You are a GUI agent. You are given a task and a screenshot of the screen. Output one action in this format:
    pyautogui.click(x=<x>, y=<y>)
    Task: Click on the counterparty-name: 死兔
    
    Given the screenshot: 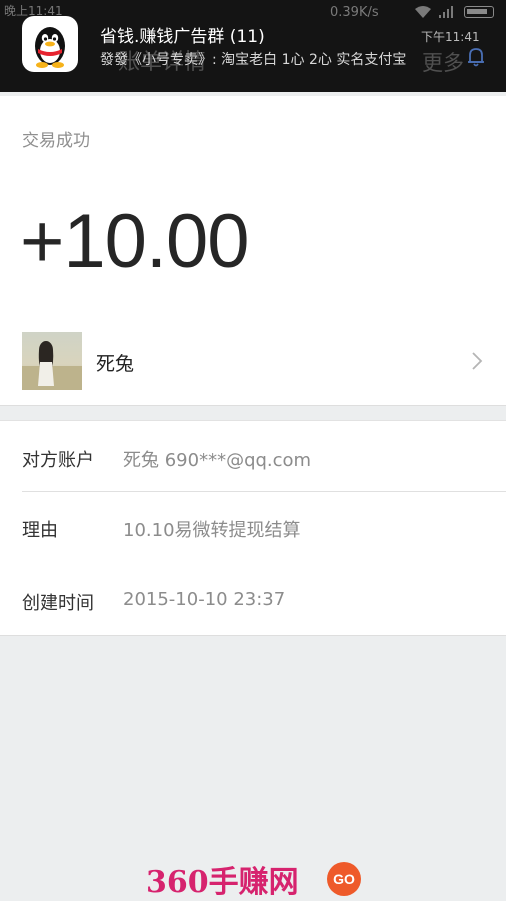 What is the action you would take?
    pyautogui.click(x=115, y=364)
    